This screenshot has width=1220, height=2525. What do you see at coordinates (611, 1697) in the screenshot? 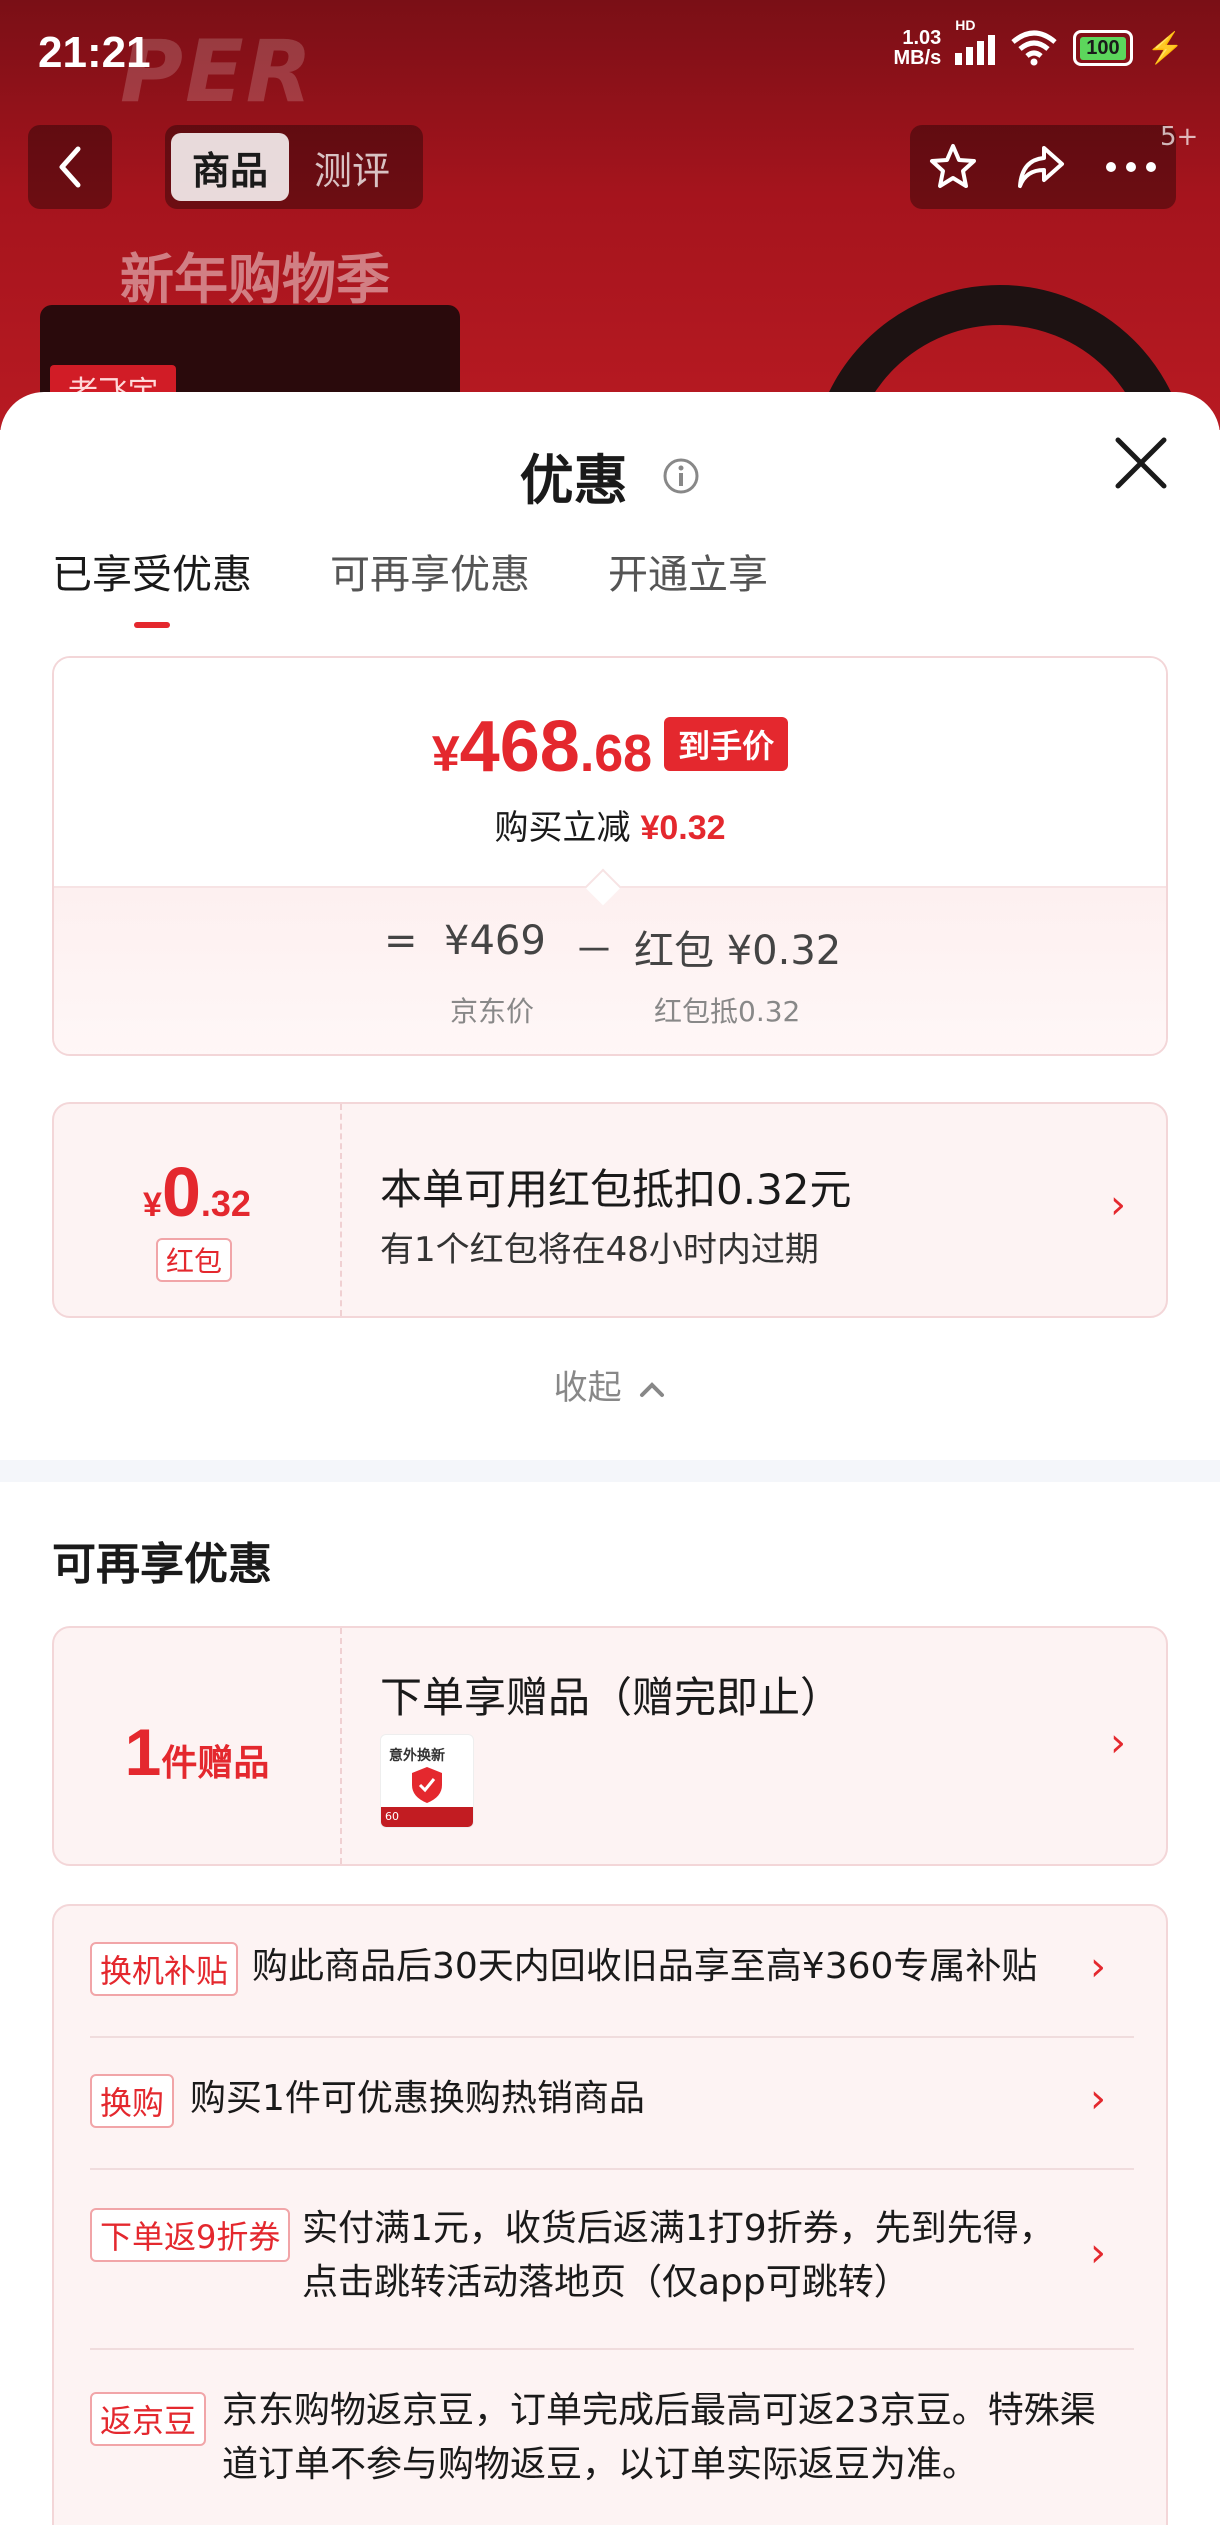
I see `gift-title: 下单享赠品（赠完即止）` at bounding box center [611, 1697].